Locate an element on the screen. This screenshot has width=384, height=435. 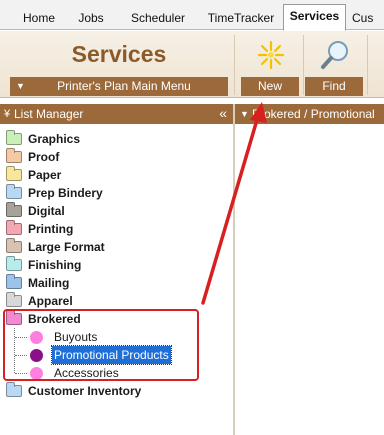
folder-label: Finishing is located at coordinates (55, 265).